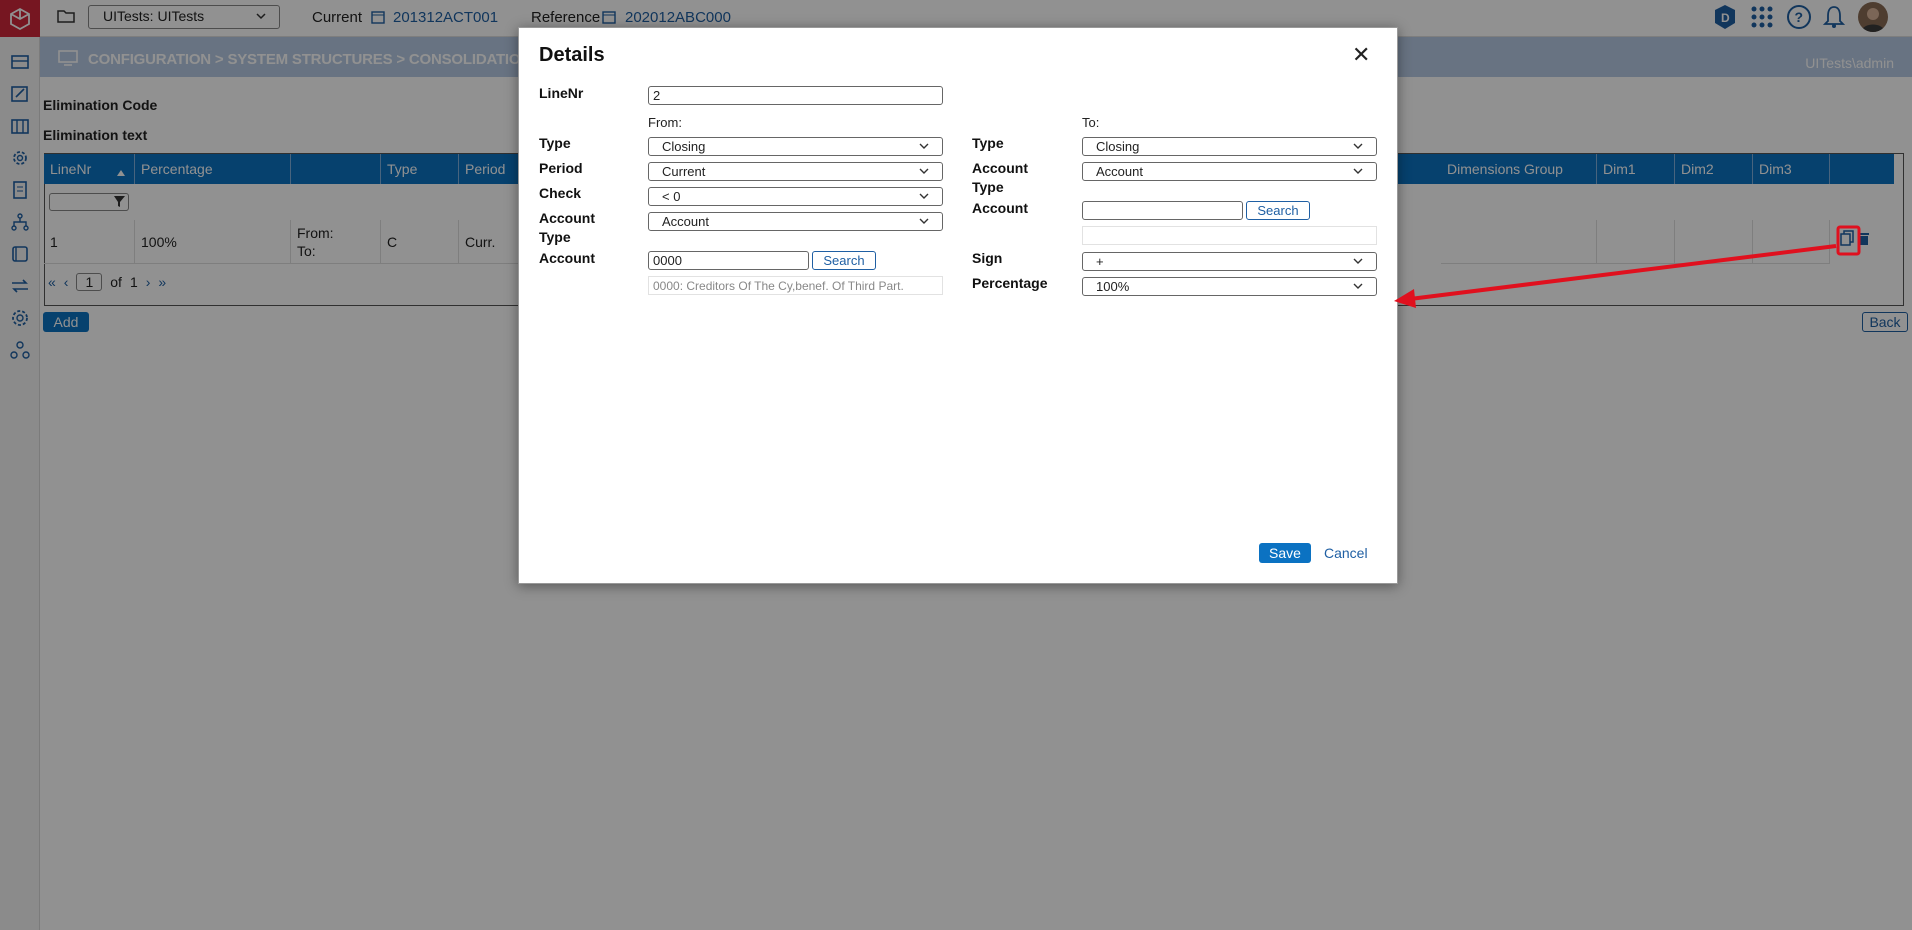 The height and width of the screenshot is (930, 1912). What do you see at coordinates (1000, 208) in the screenshot?
I see `to-account-label: Account` at bounding box center [1000, 208].